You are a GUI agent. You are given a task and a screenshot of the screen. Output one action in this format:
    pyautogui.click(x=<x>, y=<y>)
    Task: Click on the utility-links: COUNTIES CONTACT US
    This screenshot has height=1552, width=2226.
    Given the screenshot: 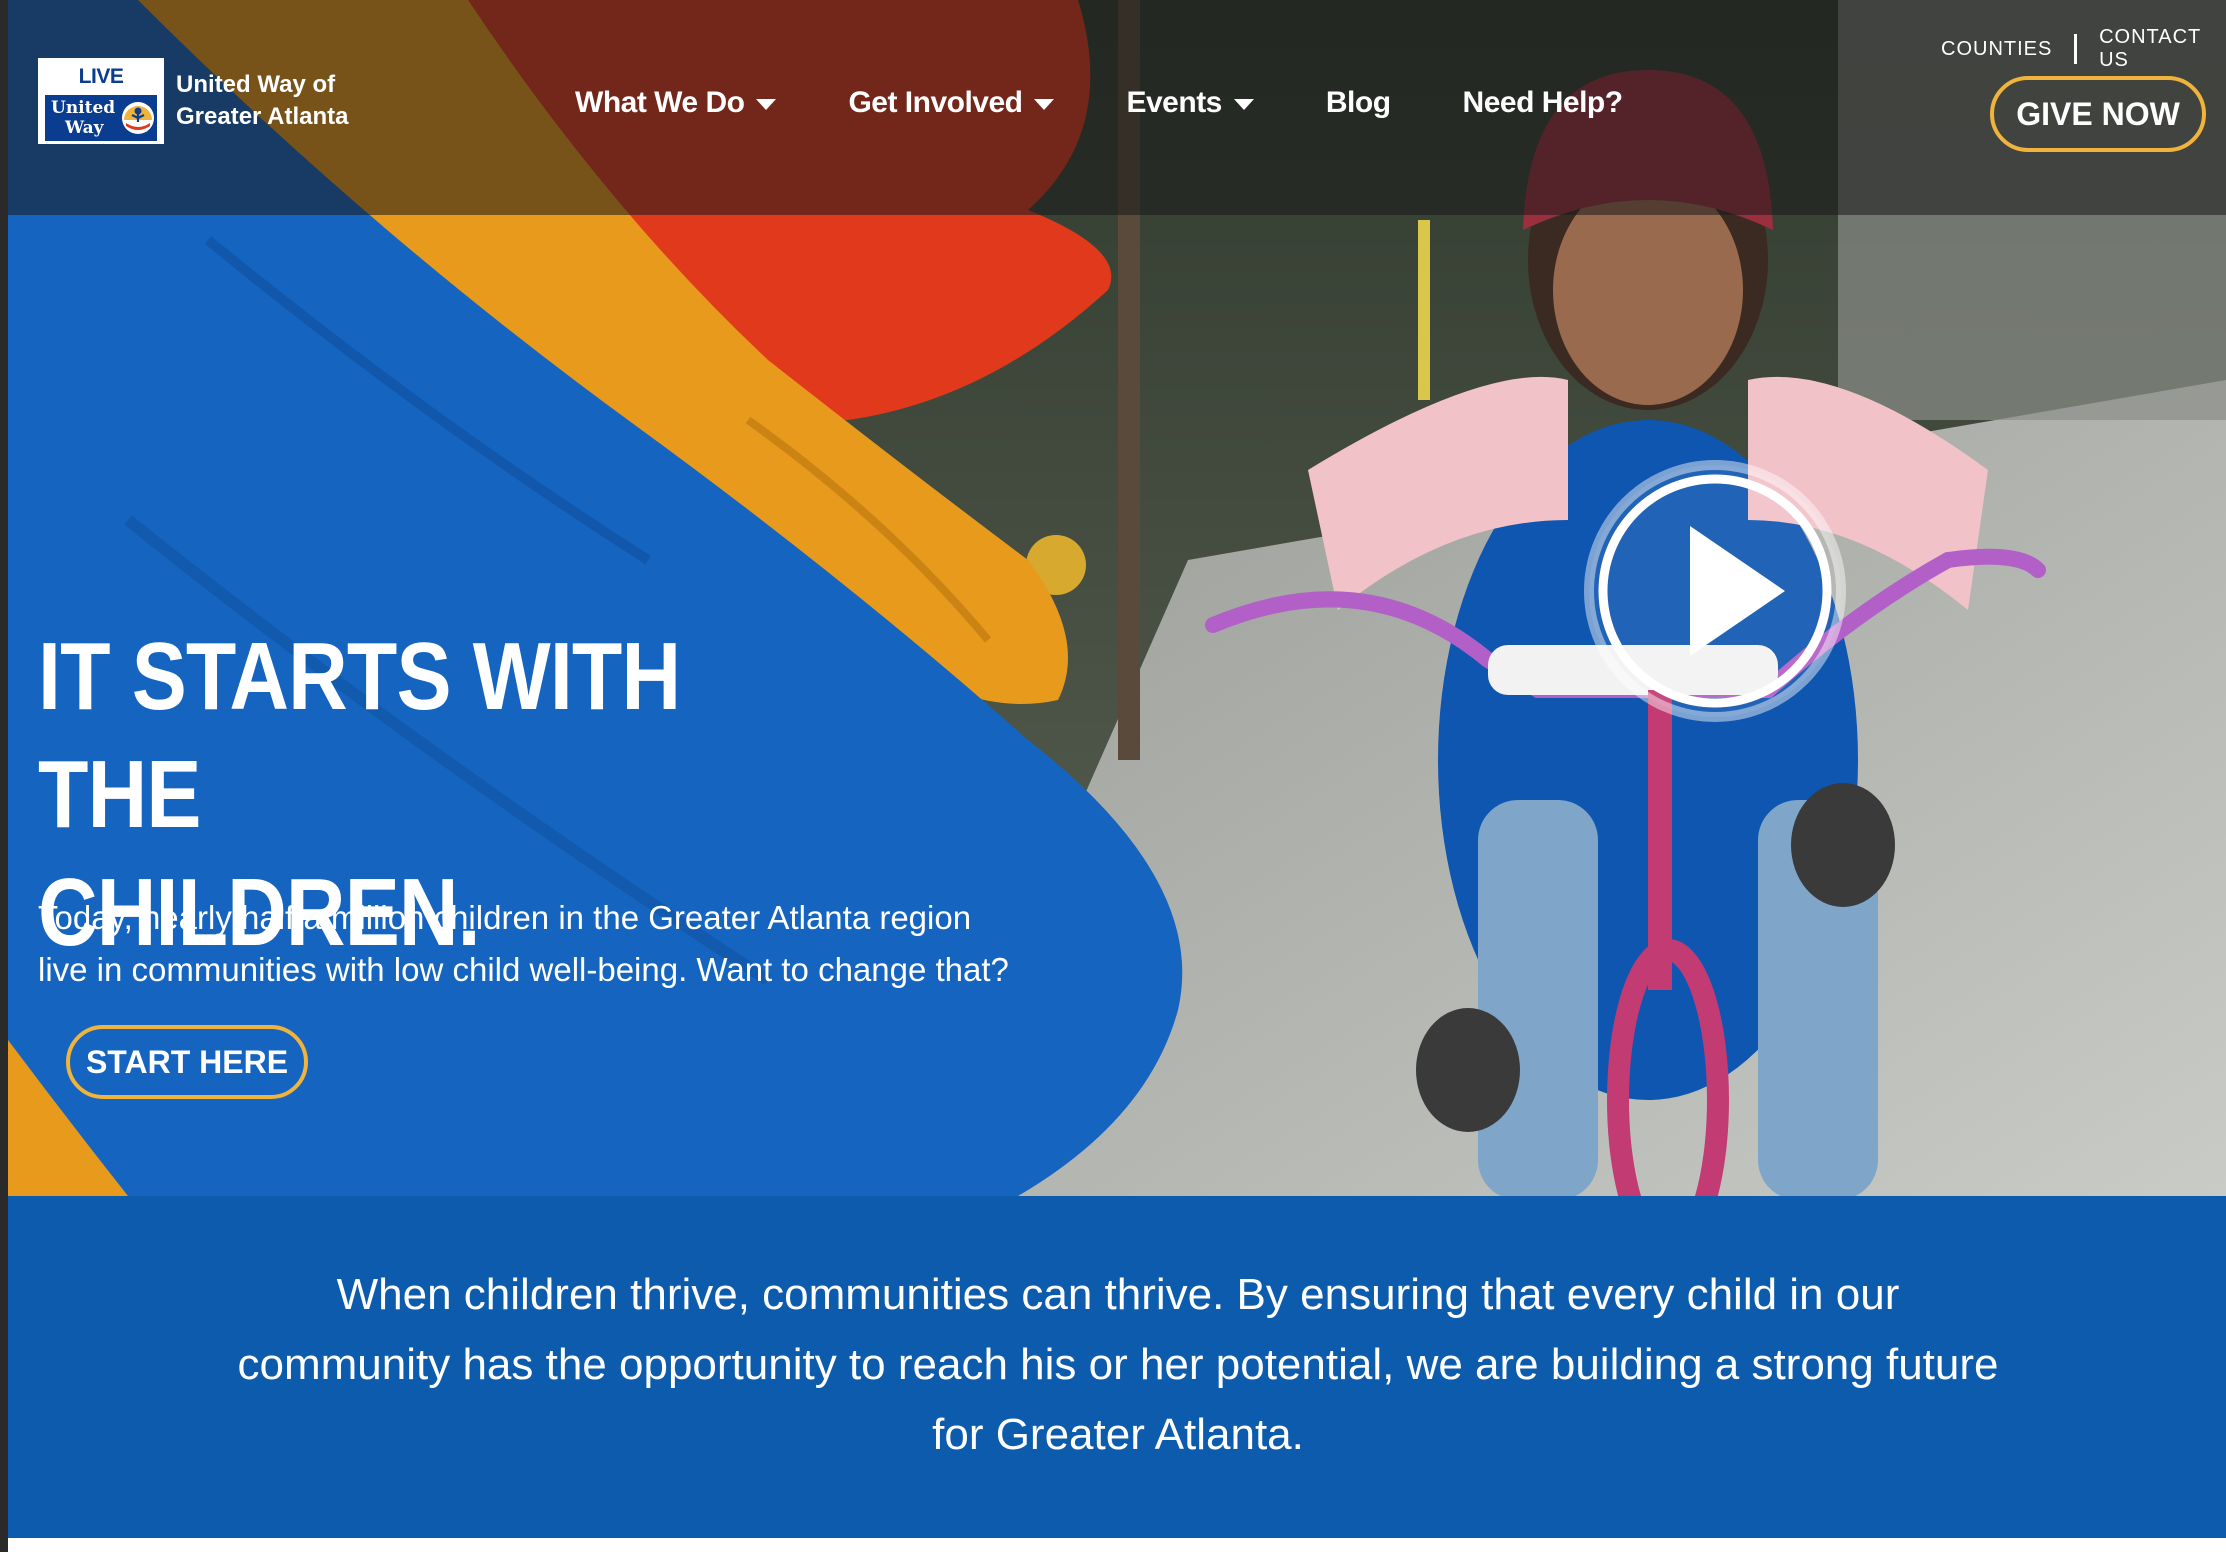 What is the action you would take?
    pyautogui.click(x=2083, y=49)
    